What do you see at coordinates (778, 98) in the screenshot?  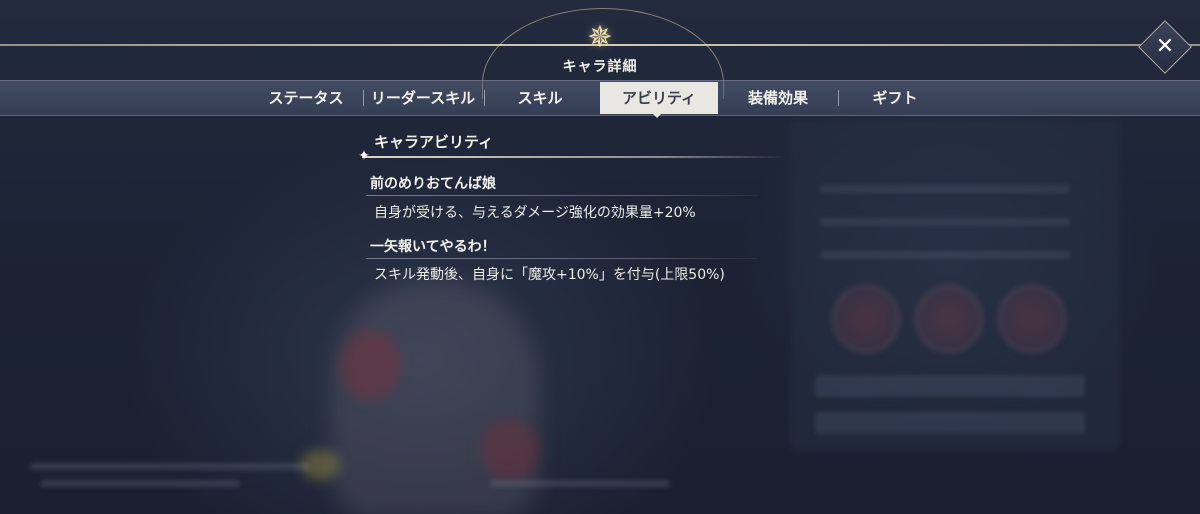 I see `tab-equipment-effect: 装備効果` at bounding box center [778, 98].